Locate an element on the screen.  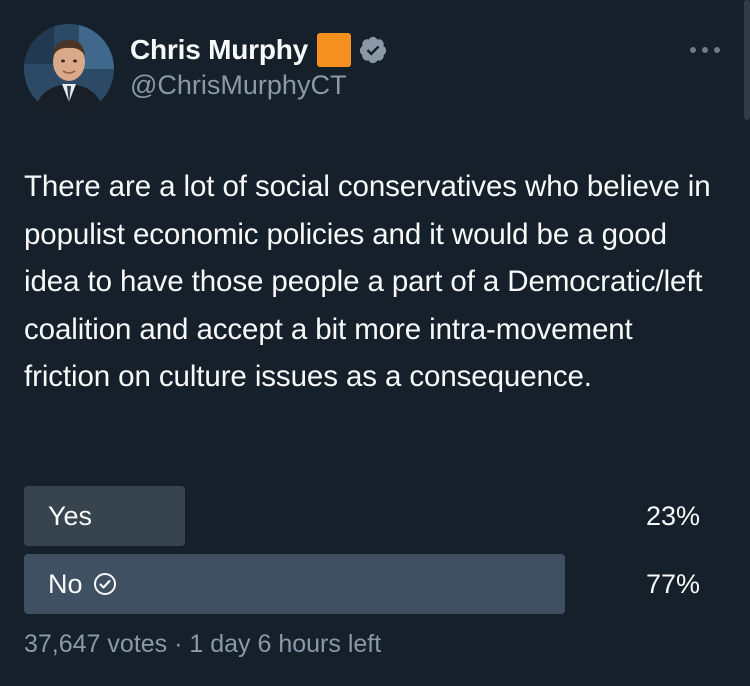
poll-option-percent: 77% is located at coordinates (672, 583).